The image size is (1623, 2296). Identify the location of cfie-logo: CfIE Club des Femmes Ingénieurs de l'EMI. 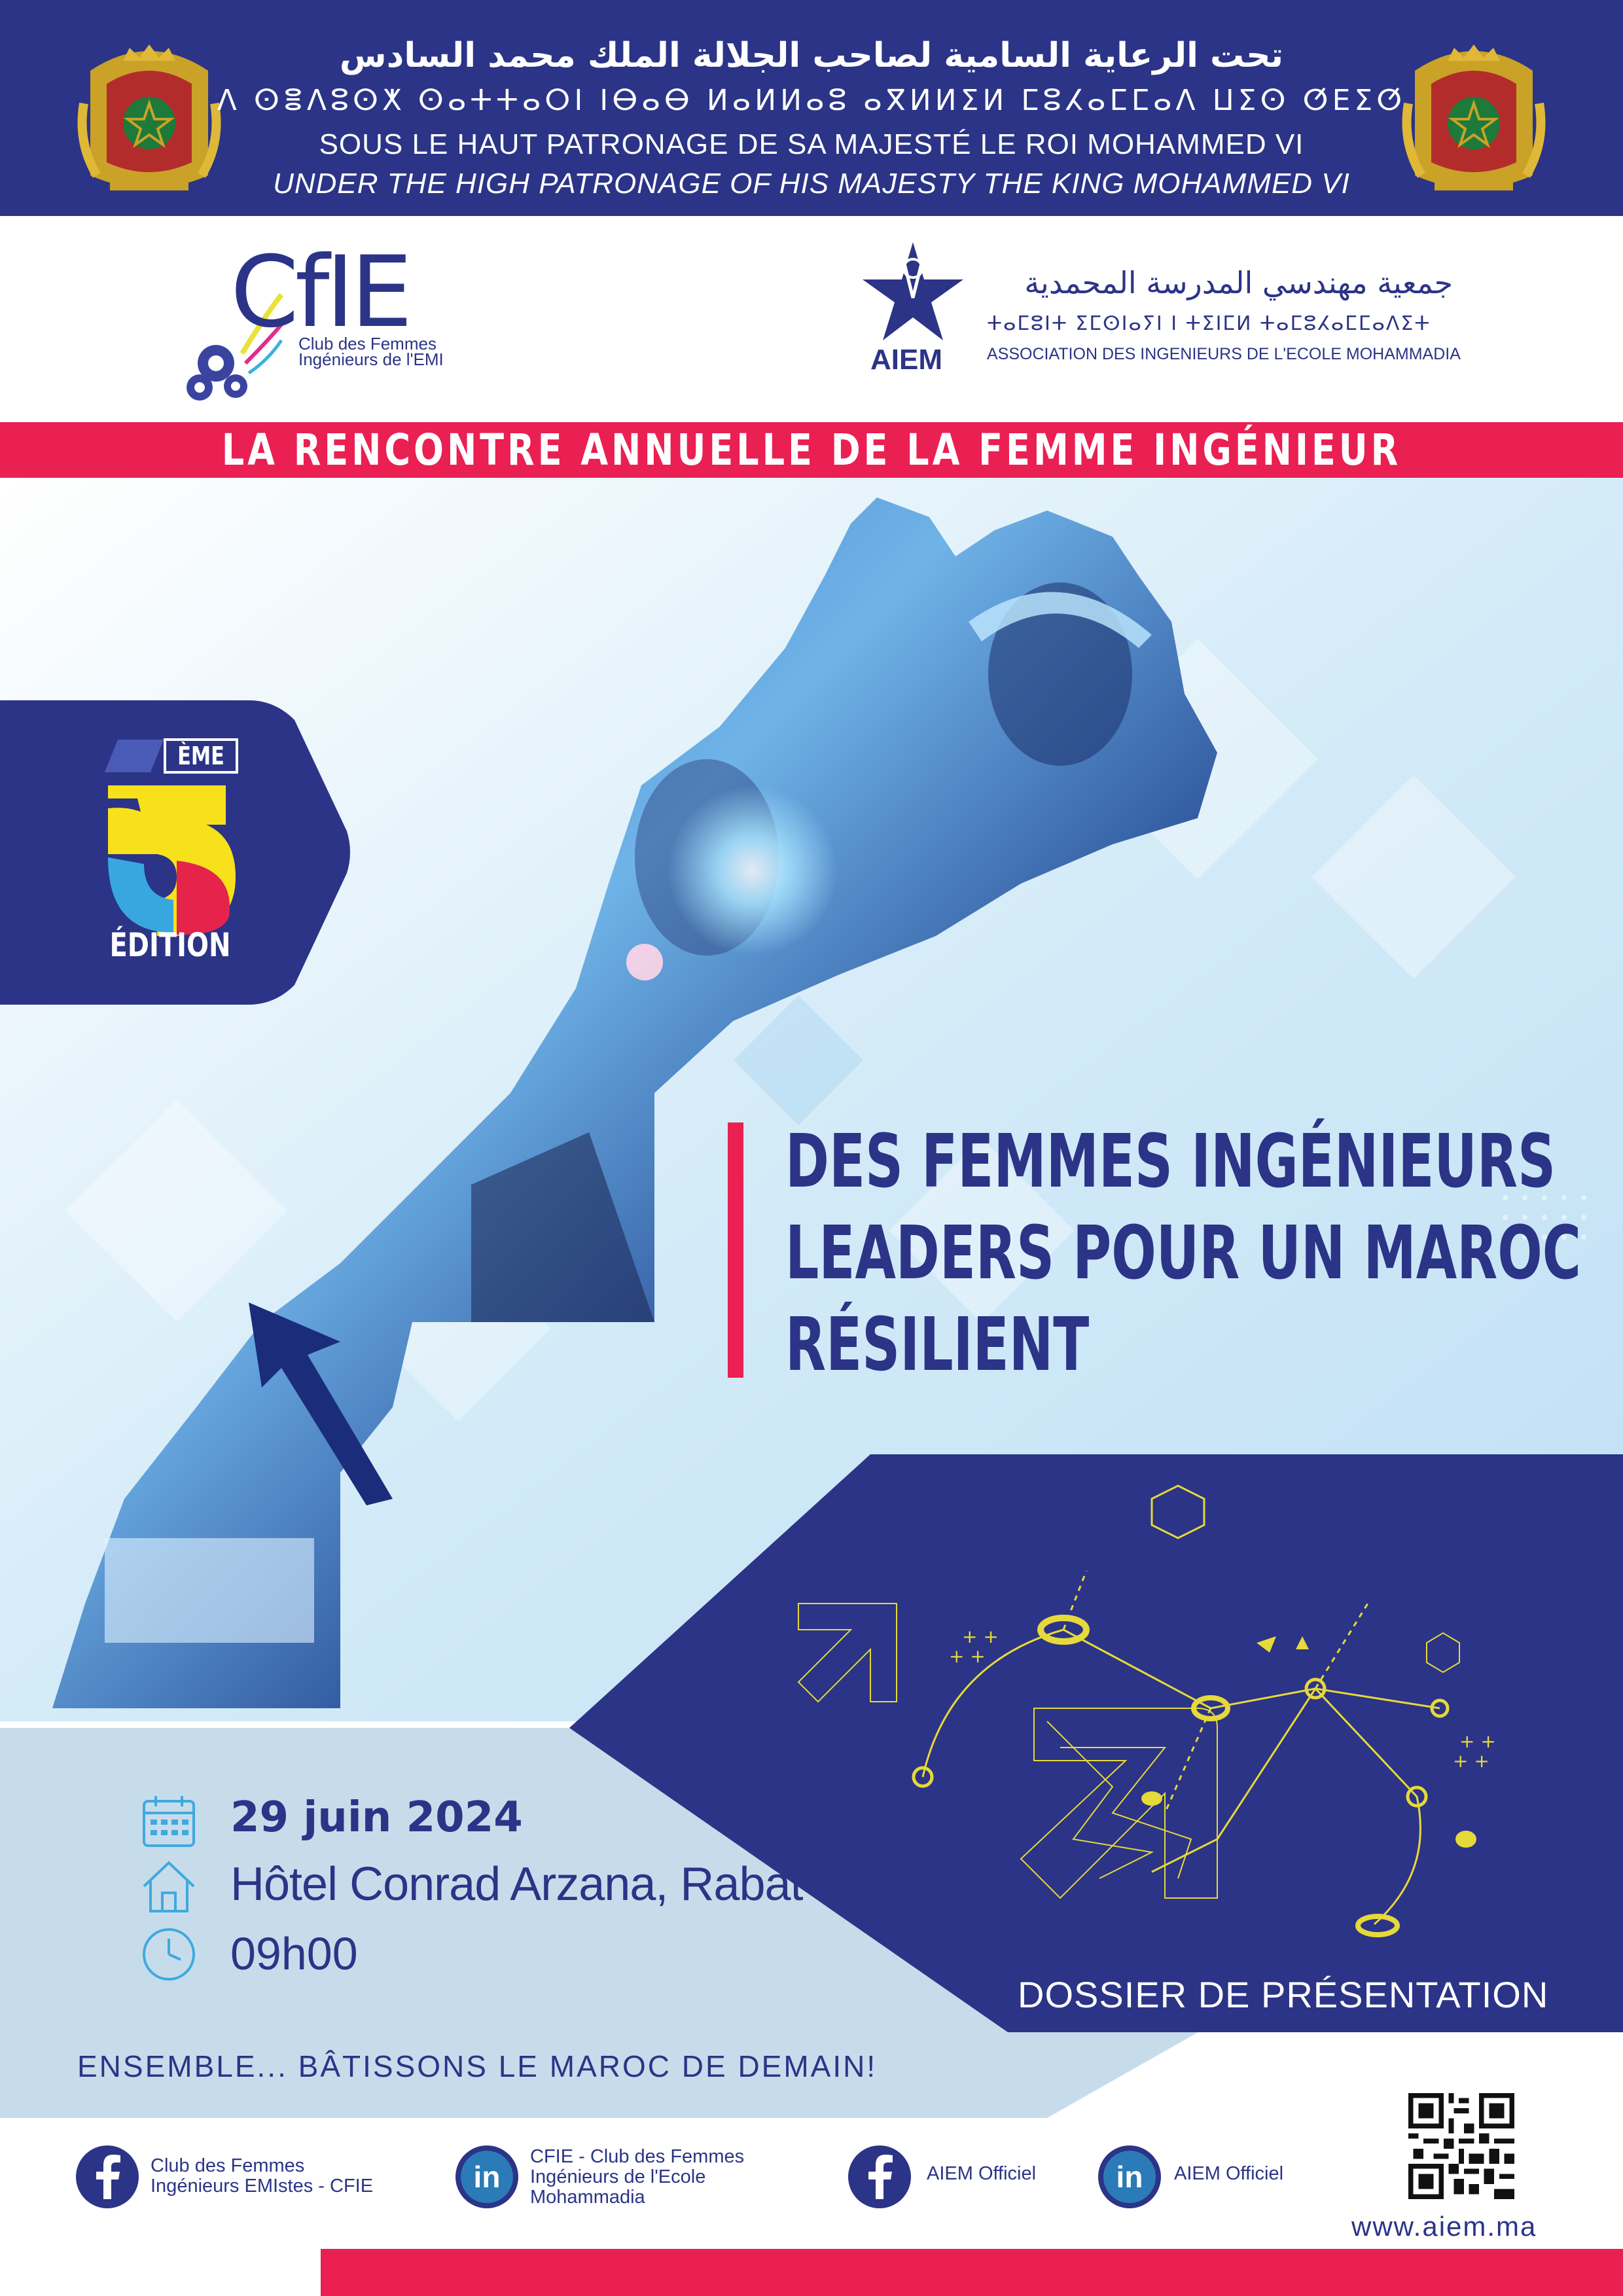
(317, 321).